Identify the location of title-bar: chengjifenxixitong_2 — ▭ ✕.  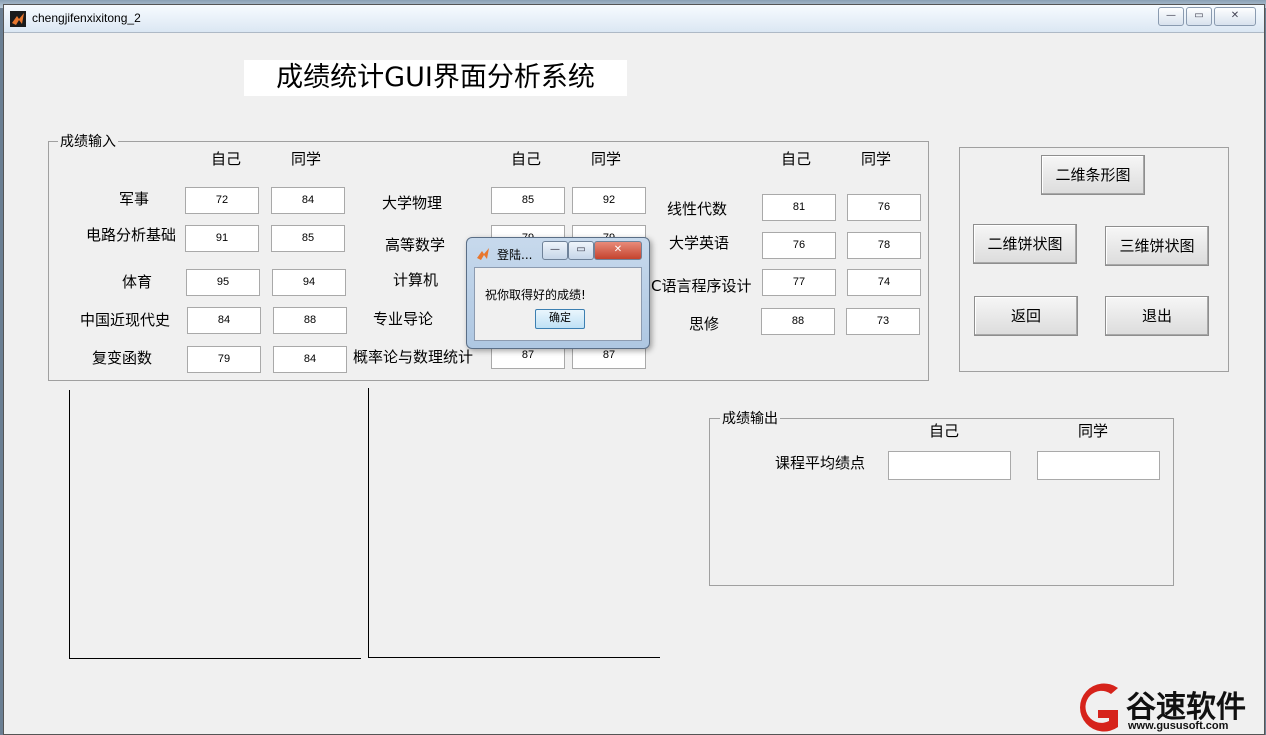
(634, 19).